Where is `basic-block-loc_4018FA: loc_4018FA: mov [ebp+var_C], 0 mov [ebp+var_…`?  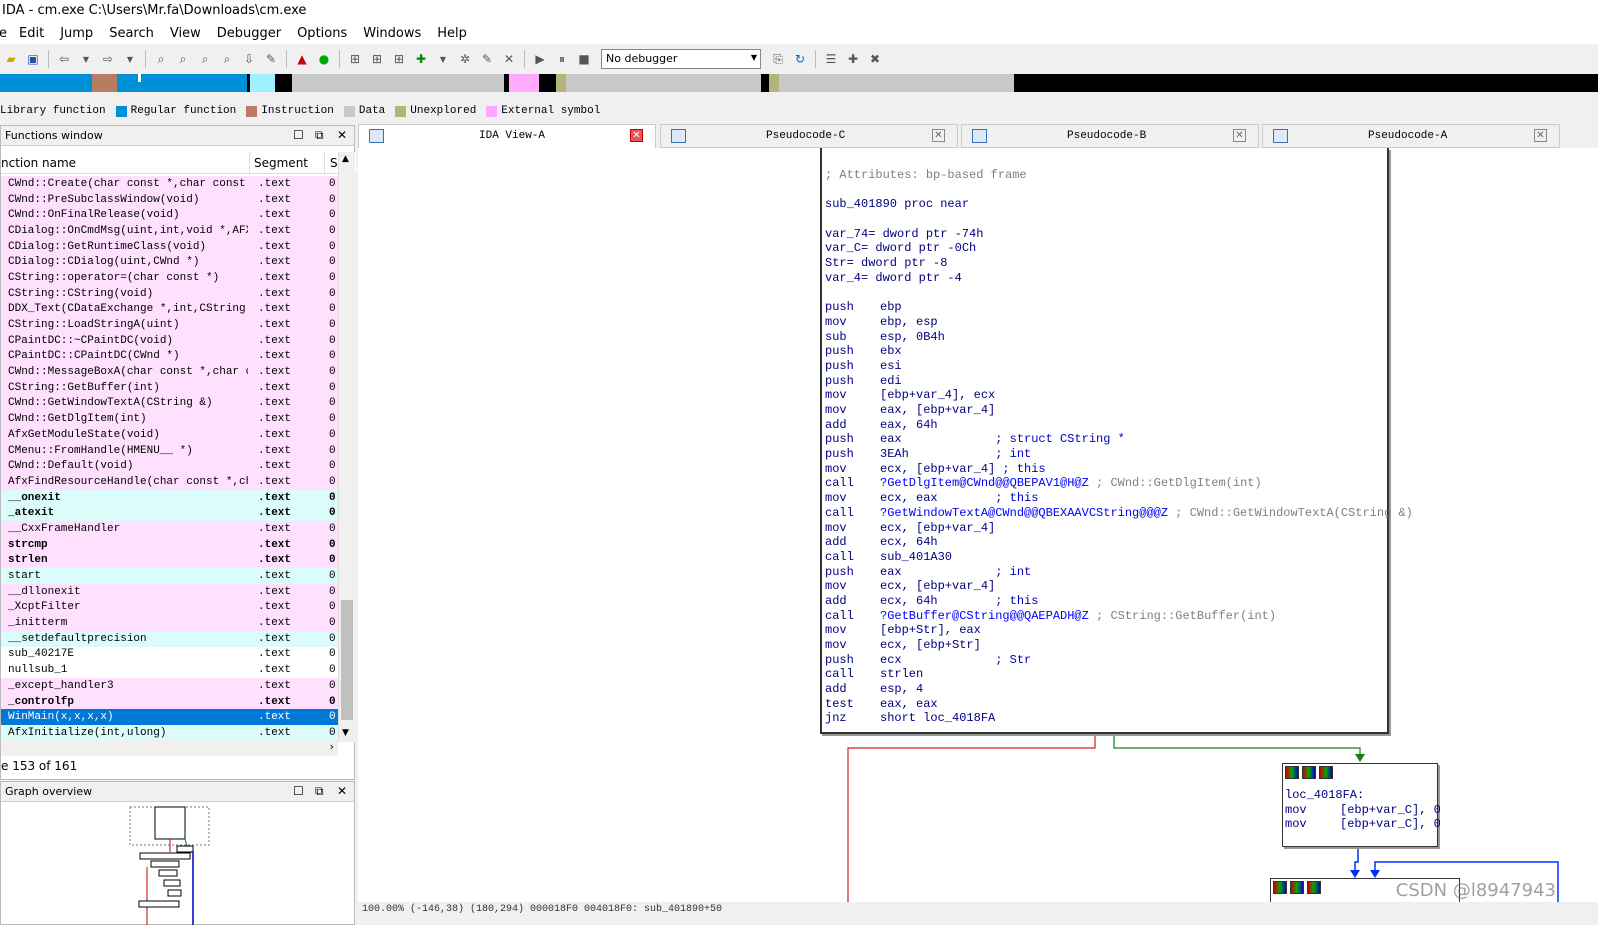
basic-block-loc_4018FA: loc_4018FA: mov [ebp+var_C], 0 mov [ebp+var_… is located at coordinates (1361, 805).